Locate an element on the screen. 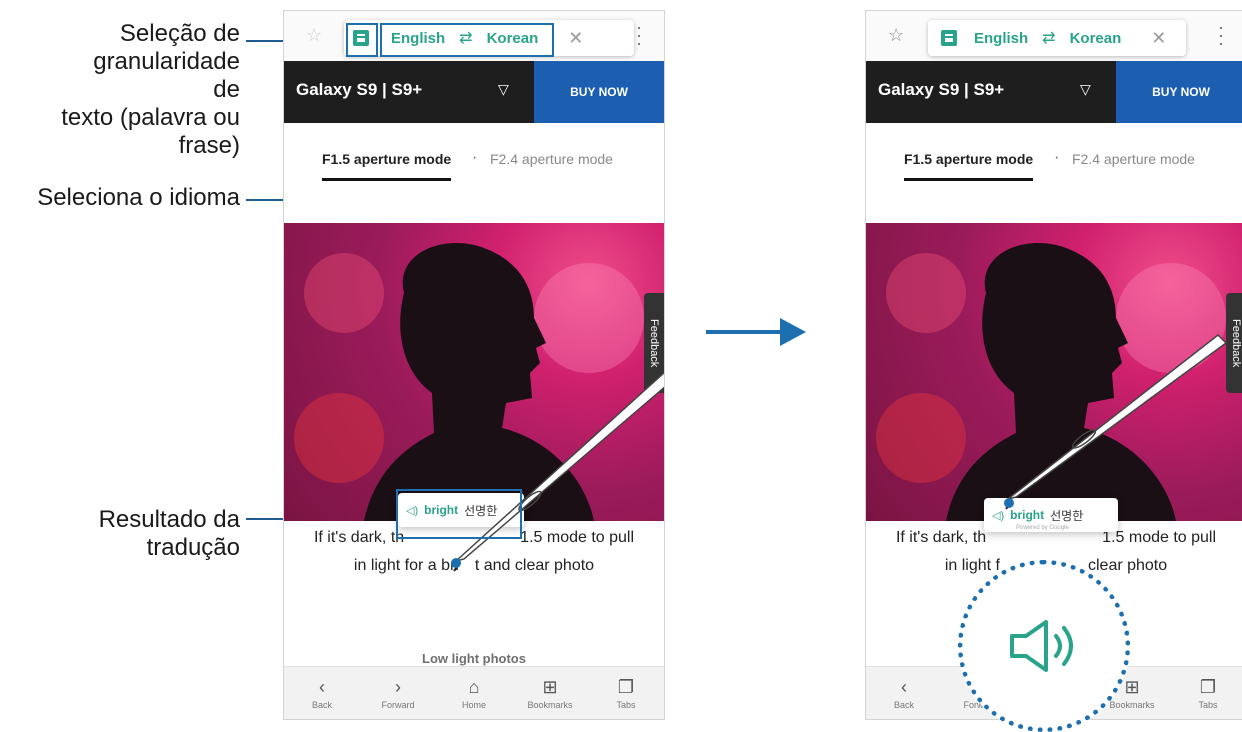  speaker-icon: ◁) is located at coordinates (998, 515).